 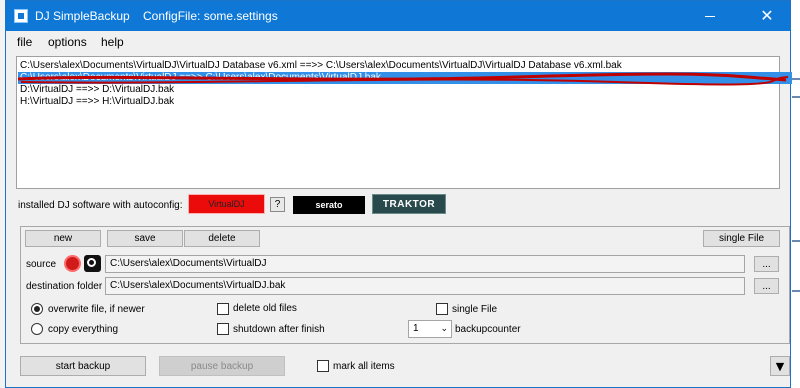 I want to click on pause-backup-button: pause backup, so click(x=222, y=366).